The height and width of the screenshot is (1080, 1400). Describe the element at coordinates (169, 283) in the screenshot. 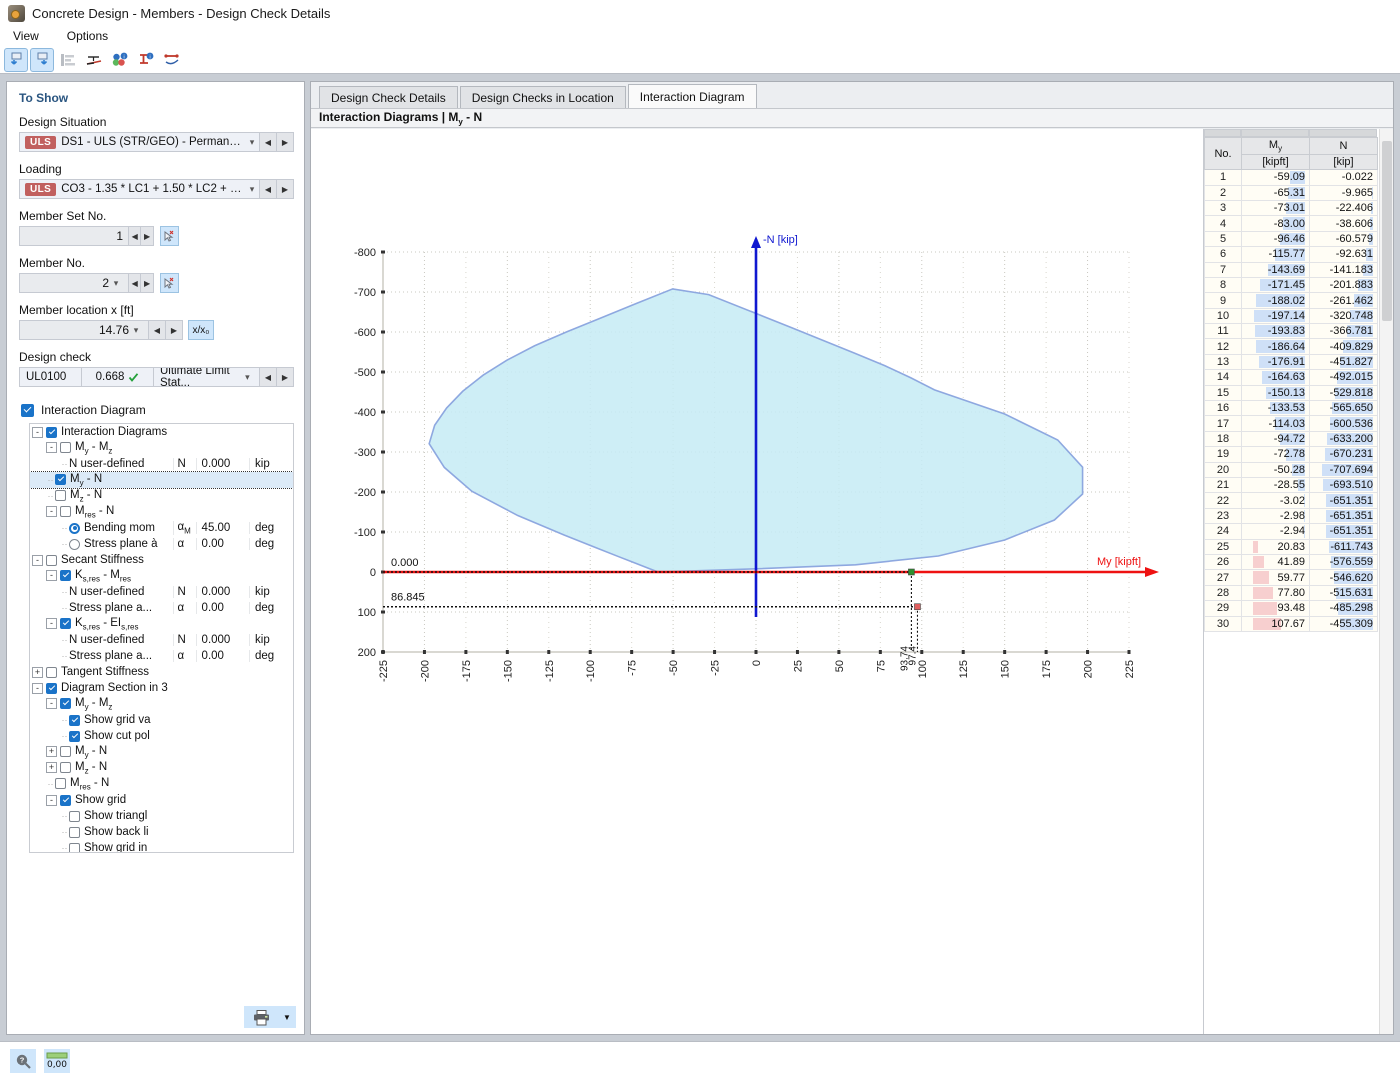

I see `member-pick-icon` at that location.